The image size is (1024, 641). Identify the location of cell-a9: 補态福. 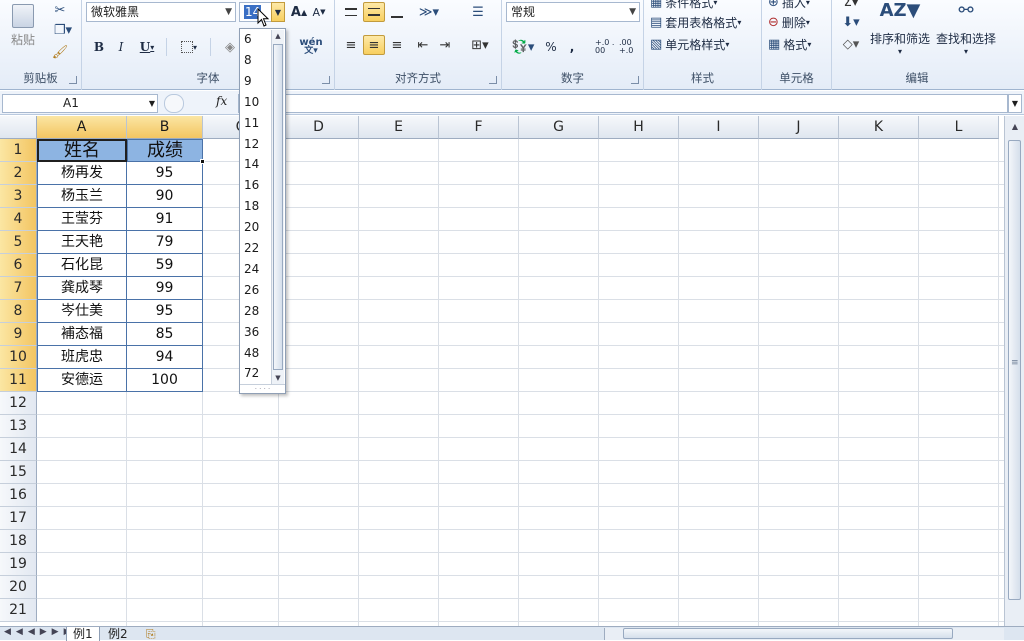
(82, 334).